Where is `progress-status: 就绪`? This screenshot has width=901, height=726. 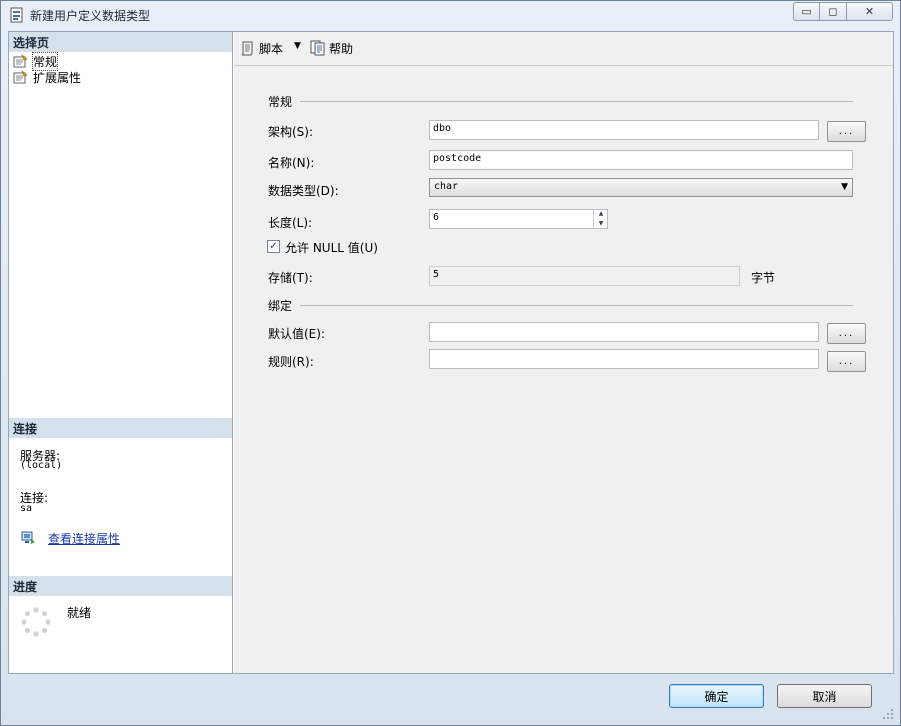
progress-status: 就绪 is located at coordinates (79, 613).